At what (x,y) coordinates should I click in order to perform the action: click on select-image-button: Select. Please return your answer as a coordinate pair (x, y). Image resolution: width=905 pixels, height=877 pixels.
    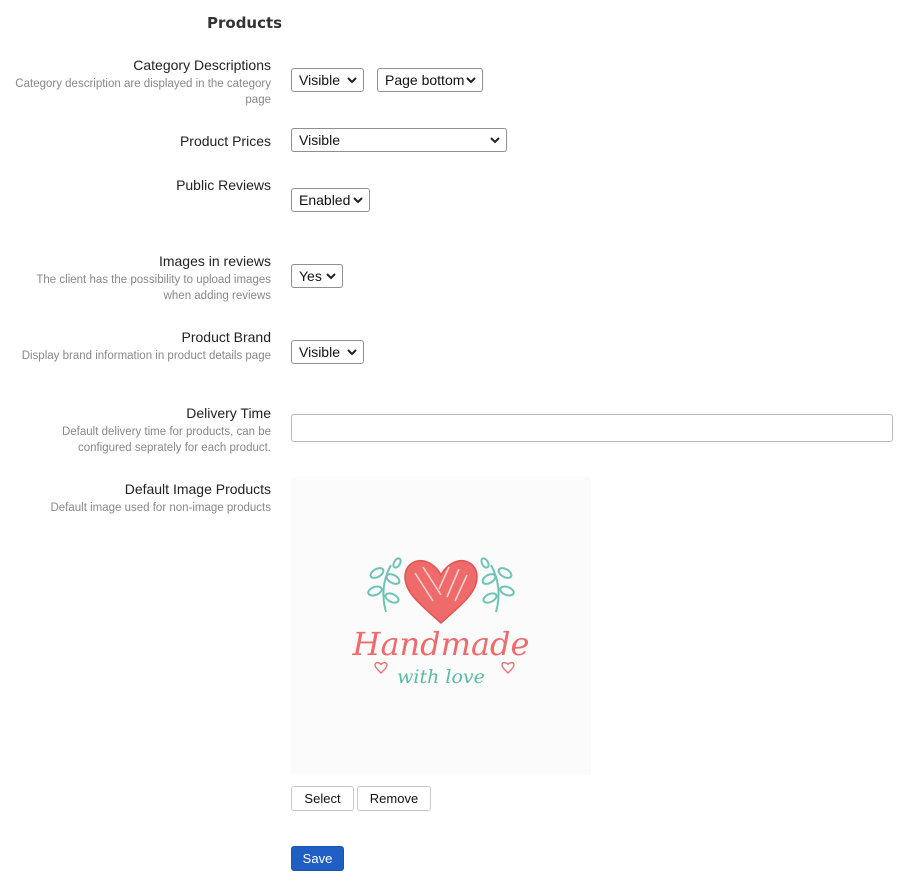
    Looking at the image, I should click on (322, 798).